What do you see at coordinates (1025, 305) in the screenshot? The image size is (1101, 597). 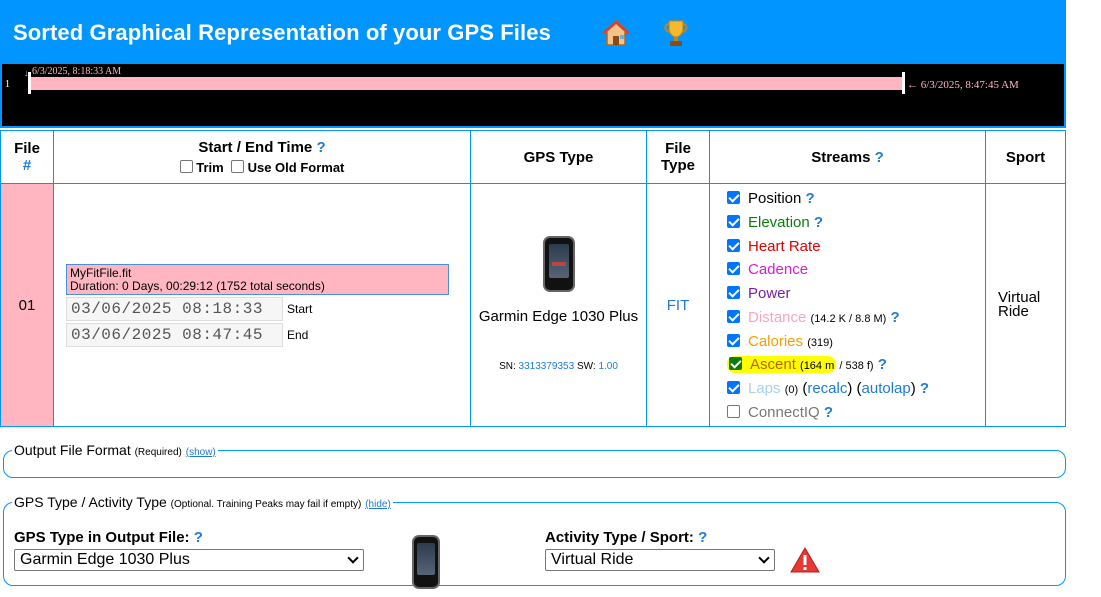 I see `sport-value: Virtual Ride` at bounding box center [1025, 305].